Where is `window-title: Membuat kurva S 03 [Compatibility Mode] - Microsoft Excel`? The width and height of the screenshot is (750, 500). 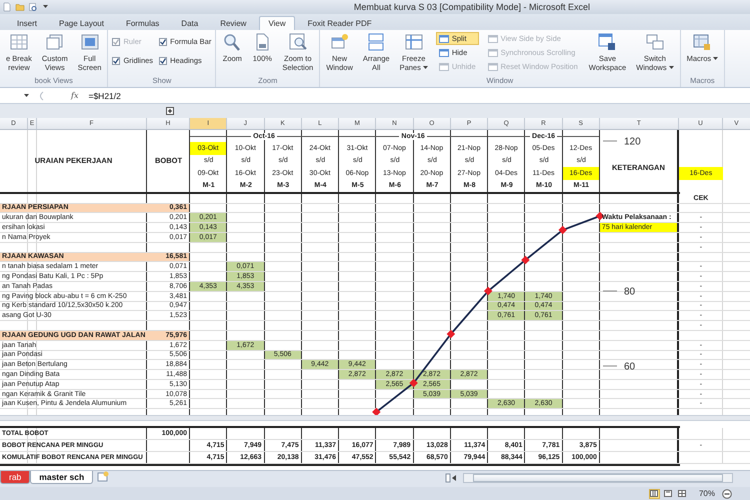 window-title: Membuat kurva S 03 [Compatibility Mode] - Microsoft Excel is located at coordinates (472, 7).